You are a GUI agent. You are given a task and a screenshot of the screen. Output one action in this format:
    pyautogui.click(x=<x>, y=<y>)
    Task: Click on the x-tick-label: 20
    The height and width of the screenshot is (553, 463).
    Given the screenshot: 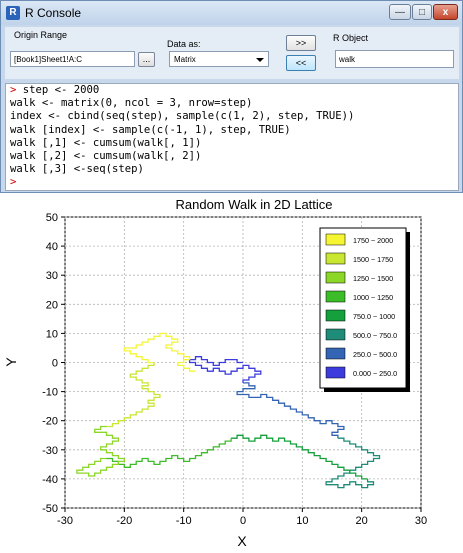 What is the action you would take?
    pyautogui.click(x=362, y=521)
    